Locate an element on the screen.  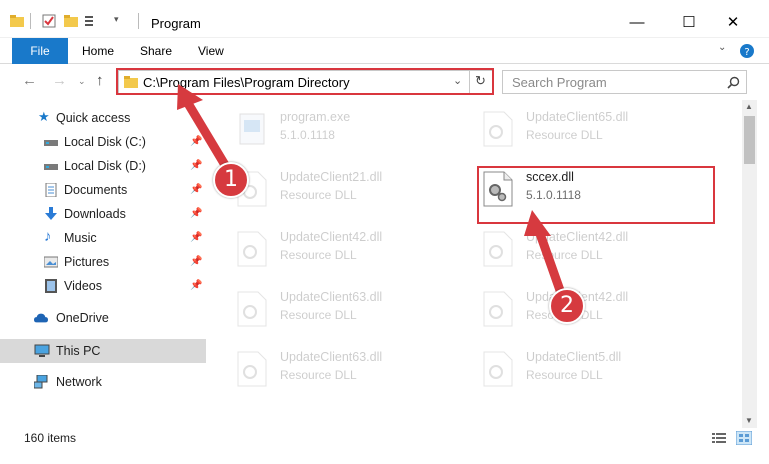
status-bar: 160 items is located at coordinates (384, 438).